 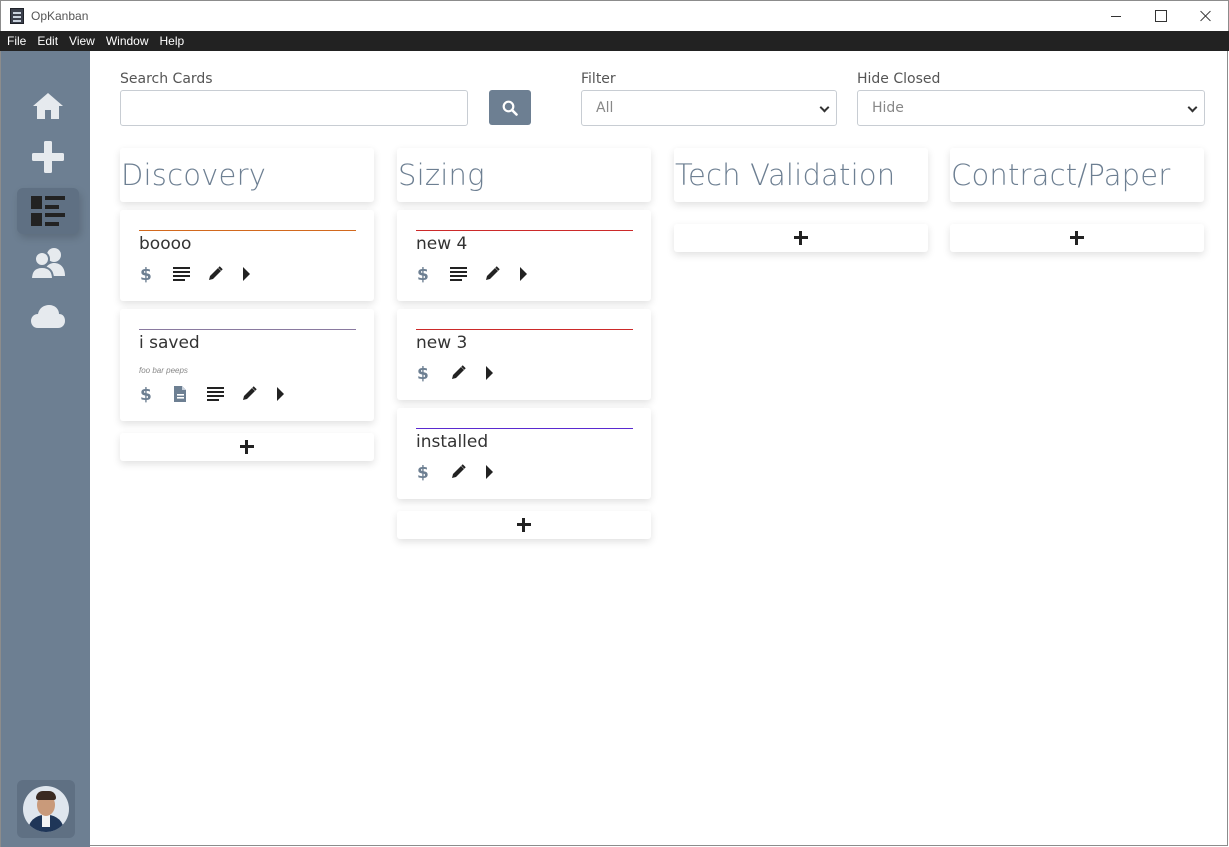 I want to click on sidebar-item-add, so click(x=48, y=157).